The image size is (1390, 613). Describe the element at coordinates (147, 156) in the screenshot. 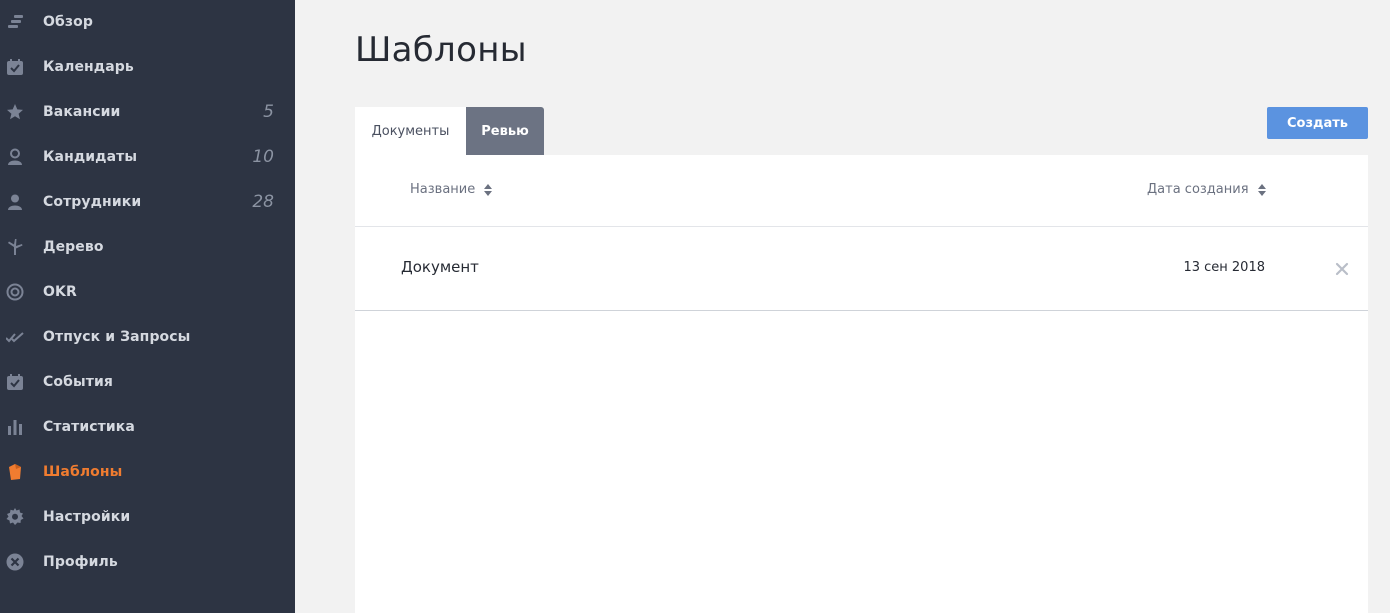

I see `sidebar-item-candidates: Кандидаты 10` at that location.